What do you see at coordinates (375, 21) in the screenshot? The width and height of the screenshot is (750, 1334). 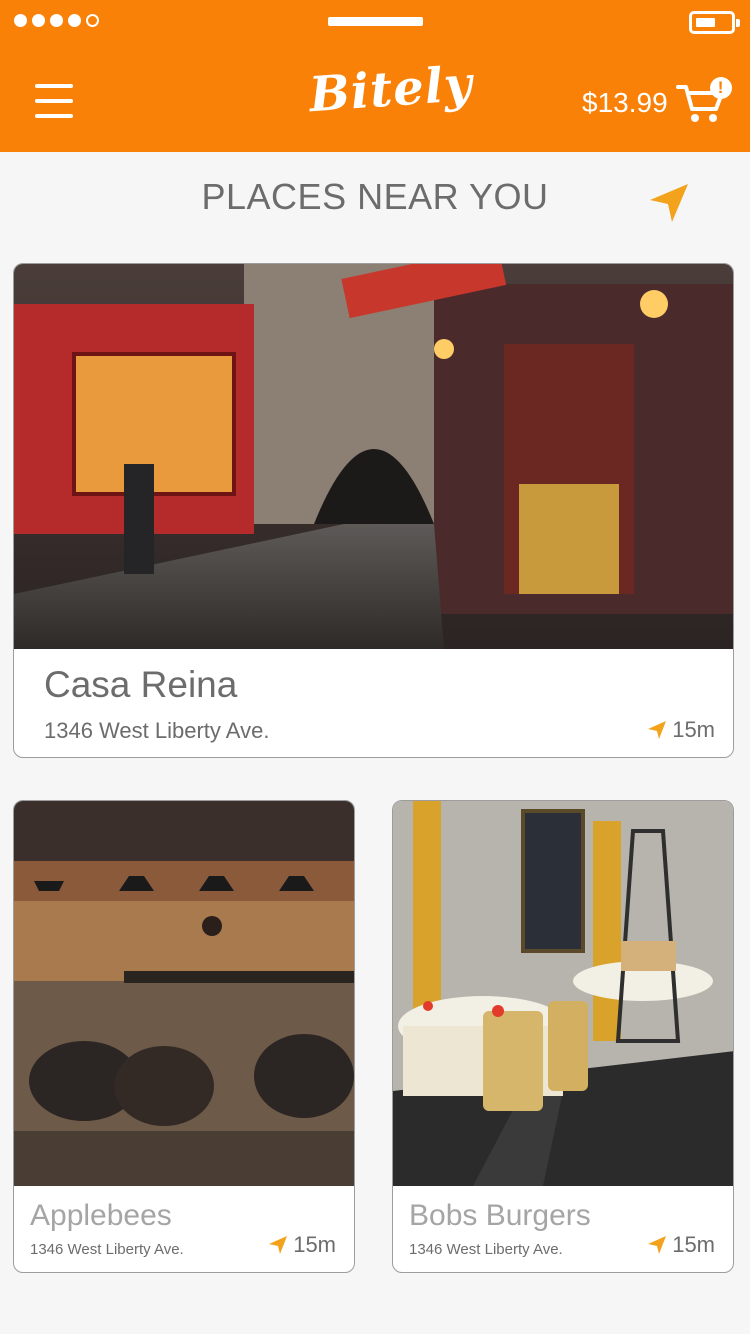 I see `status-bar-indicator` at bounding box center [375, 21].